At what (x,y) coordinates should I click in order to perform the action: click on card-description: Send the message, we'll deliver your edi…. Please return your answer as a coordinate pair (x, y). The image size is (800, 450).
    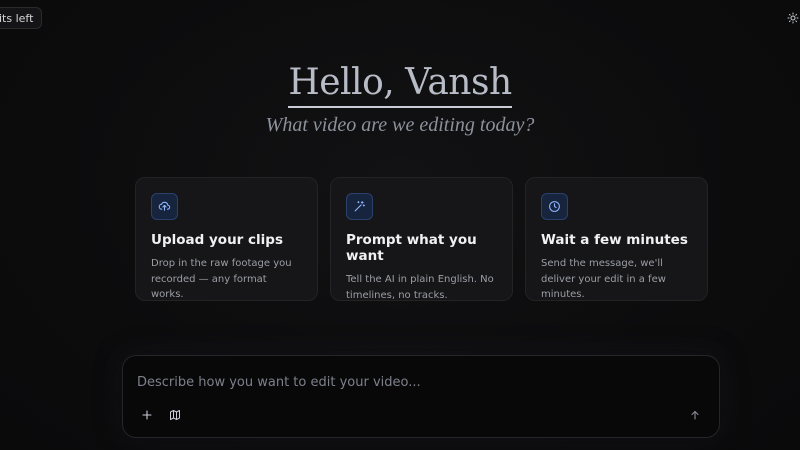
    Looking at the image, I should click on (603, 279).